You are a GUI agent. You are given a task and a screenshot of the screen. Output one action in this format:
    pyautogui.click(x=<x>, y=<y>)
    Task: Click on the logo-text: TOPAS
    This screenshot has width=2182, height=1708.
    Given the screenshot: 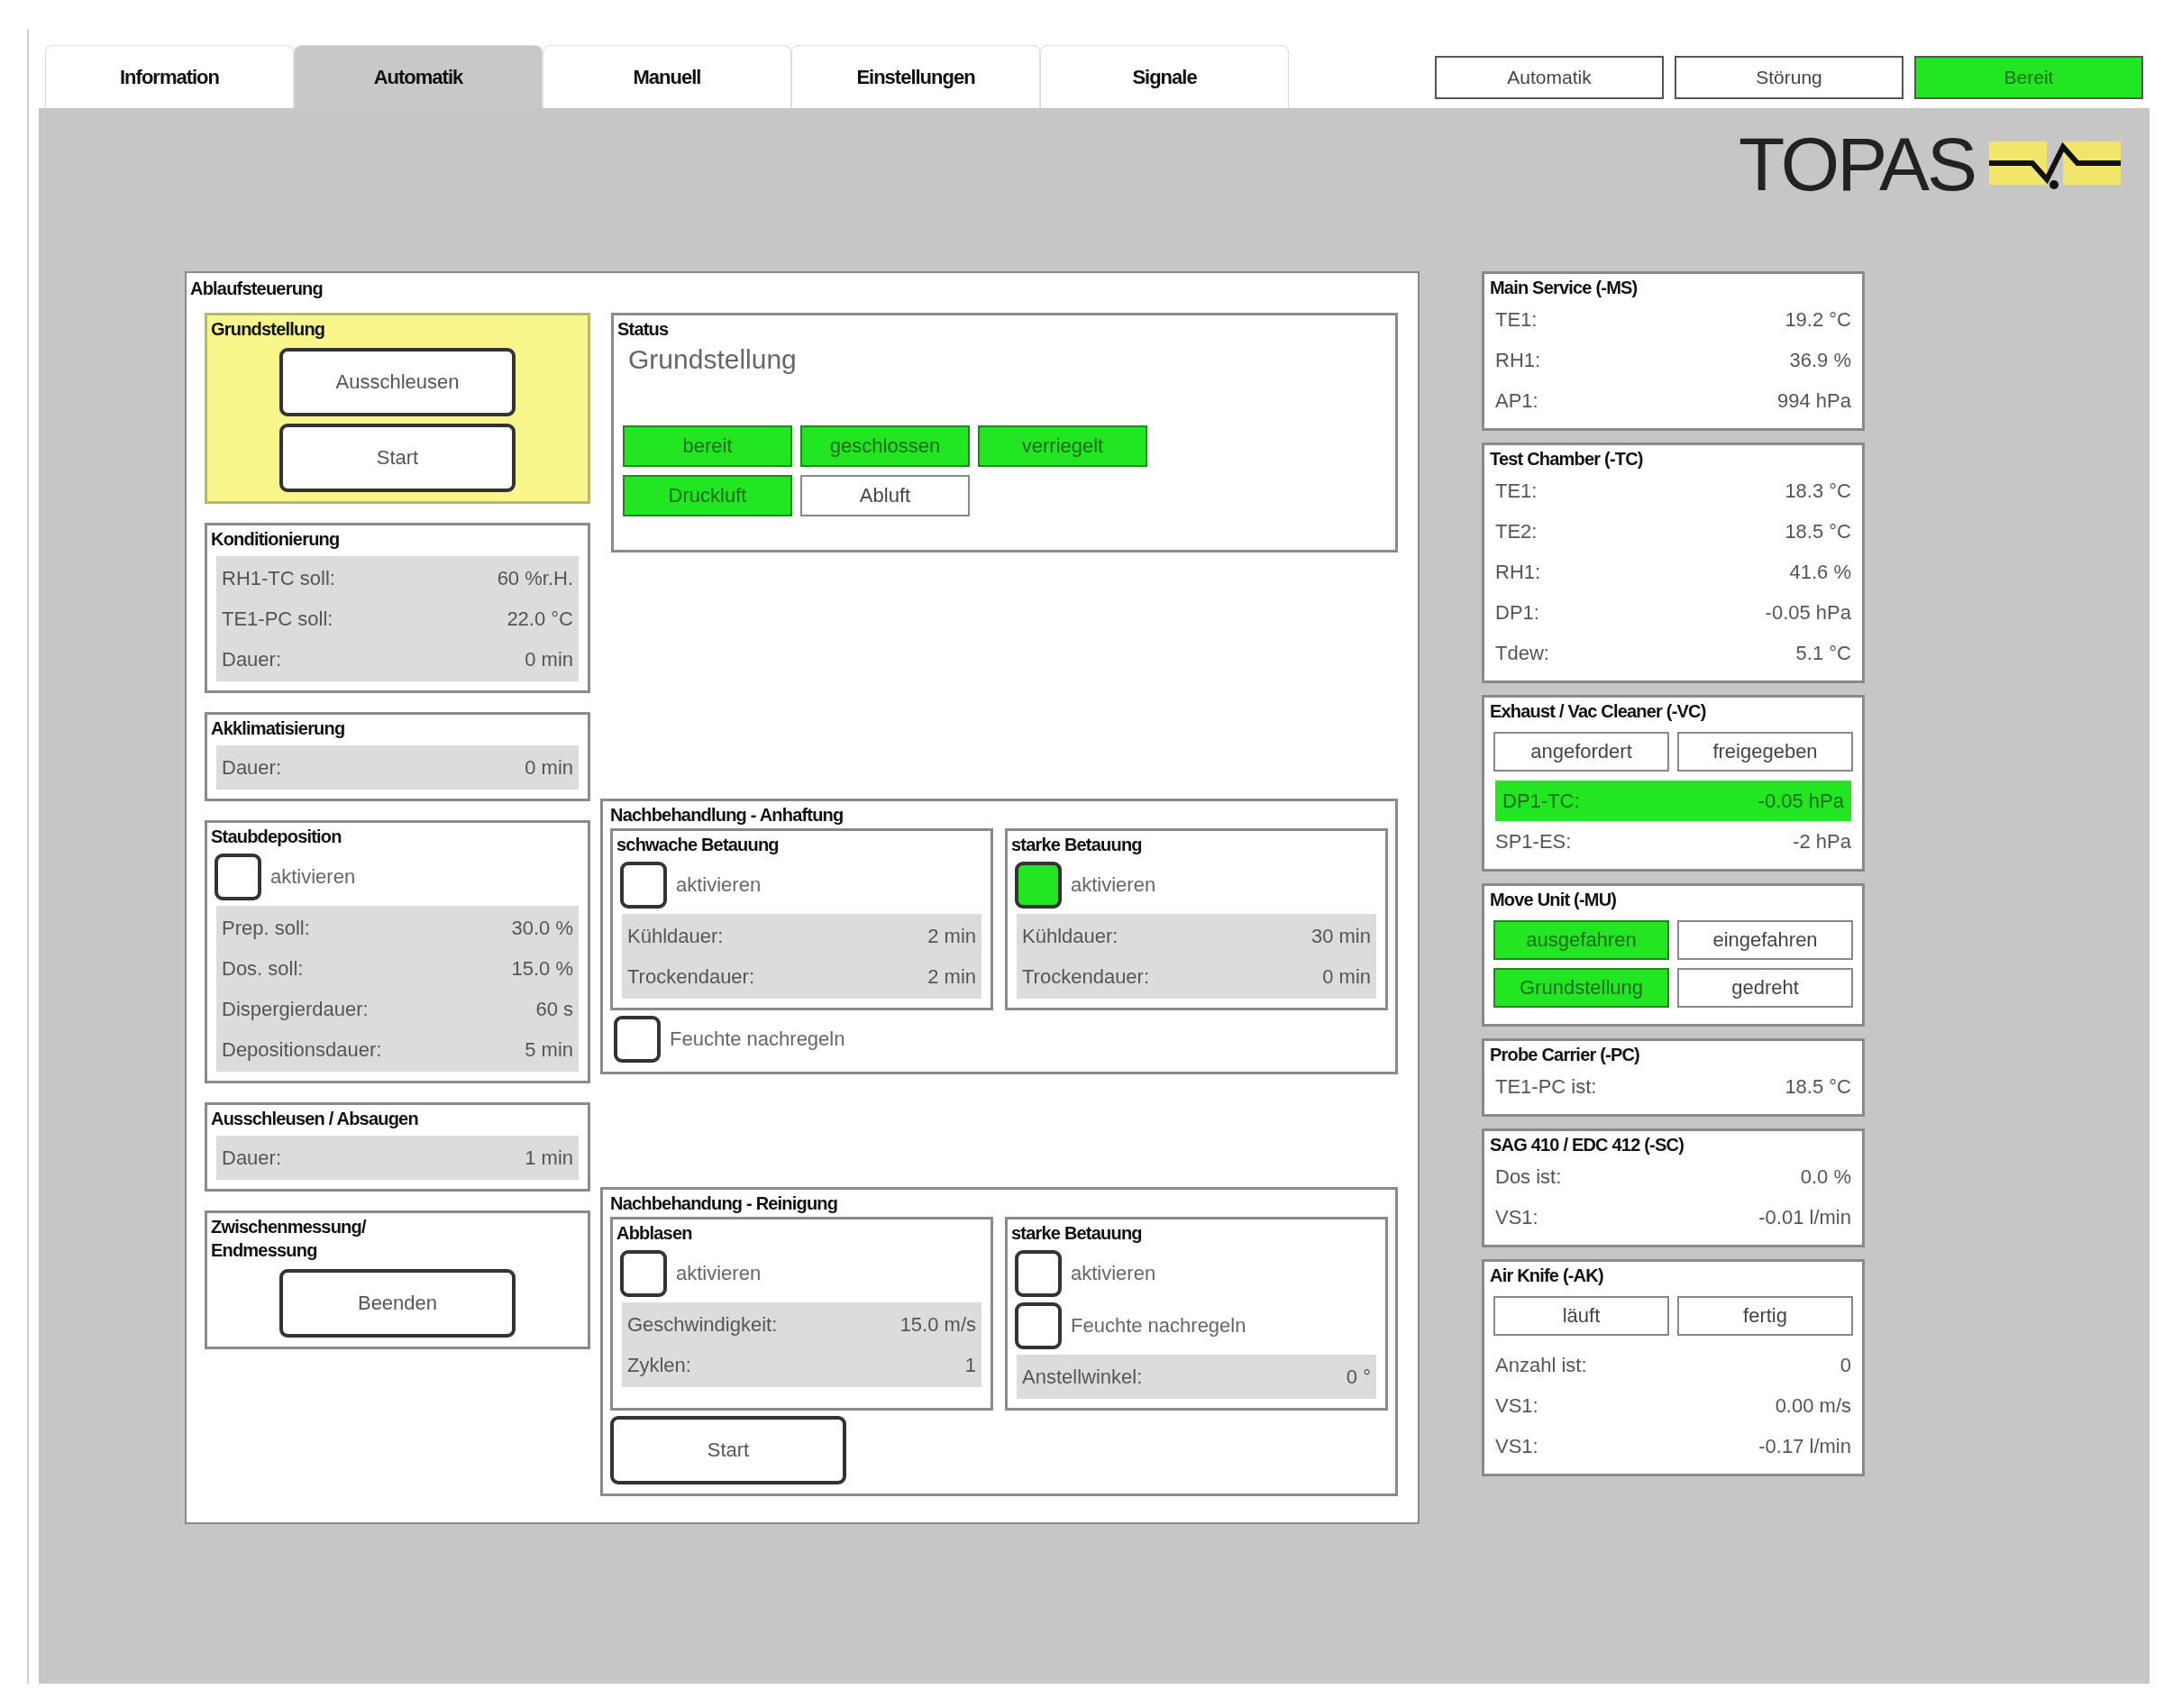 What is the action you would take?
    pyautogui.click(x=1857, y=164)
    